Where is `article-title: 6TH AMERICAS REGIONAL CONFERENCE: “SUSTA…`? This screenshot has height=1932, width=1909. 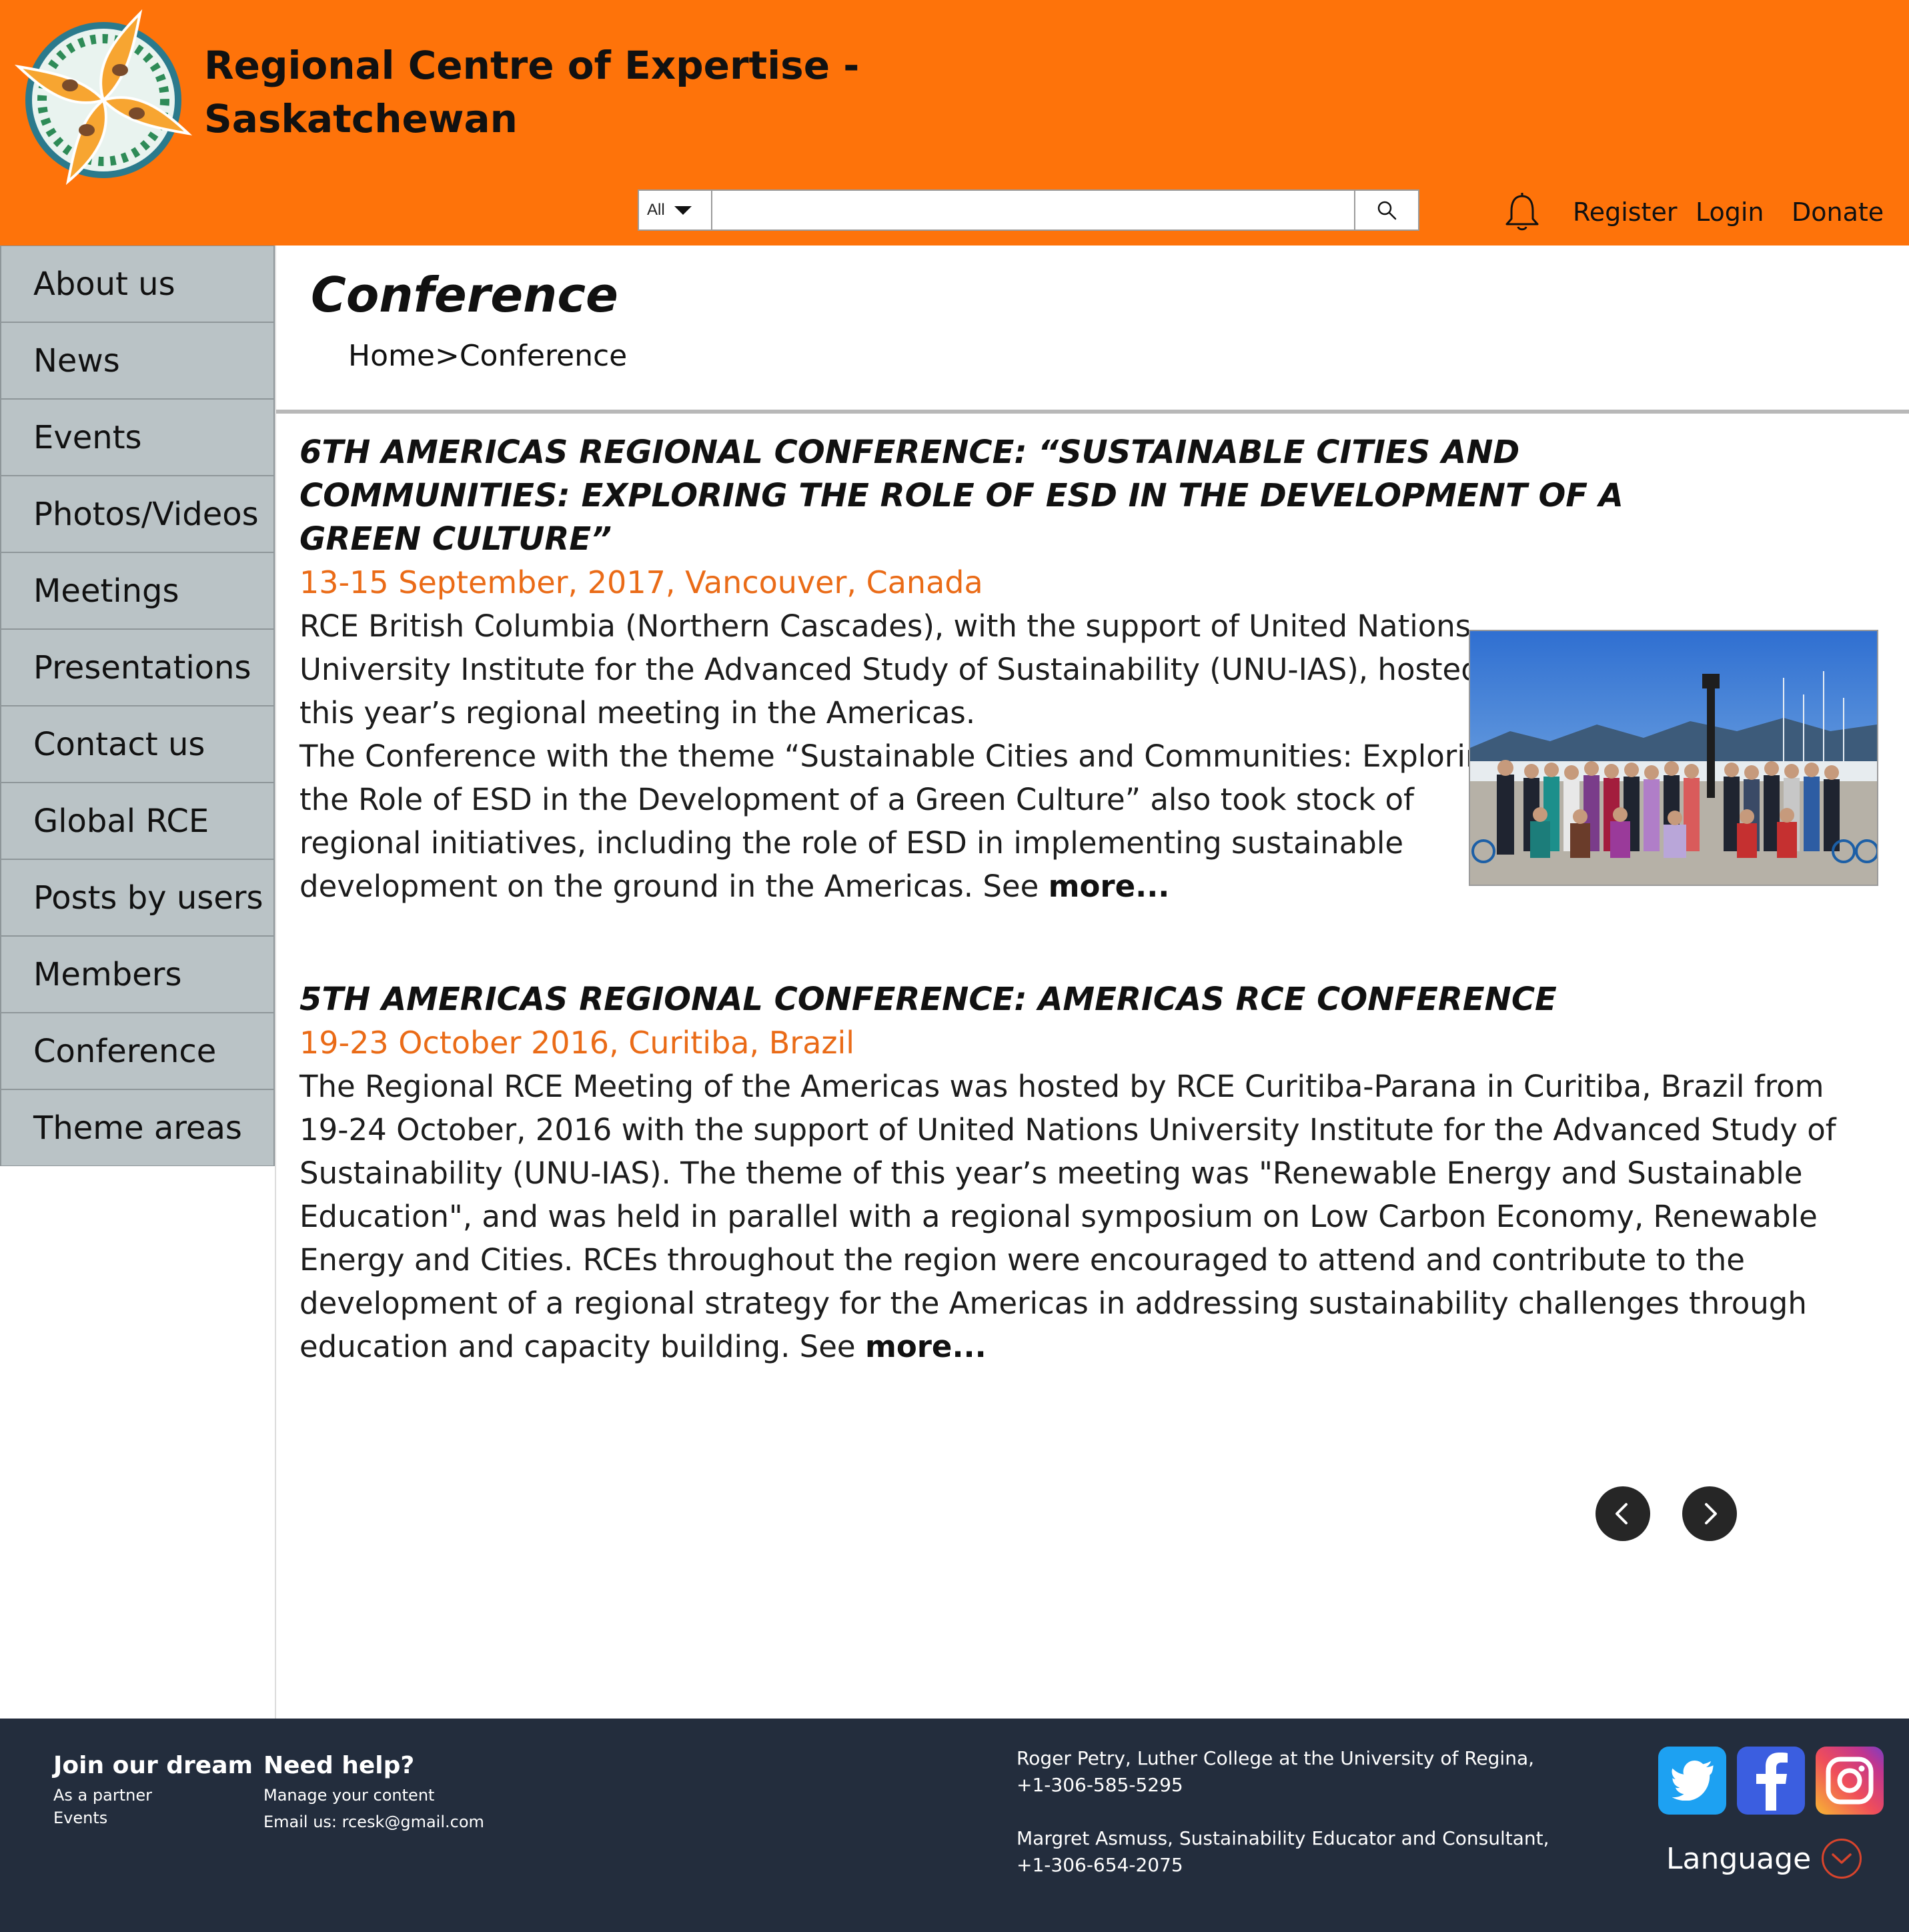 article-title: 6TH AMERICAS REGIONAL CONFERENCE: “SUSTA… is located at coordinates (1076, 496).